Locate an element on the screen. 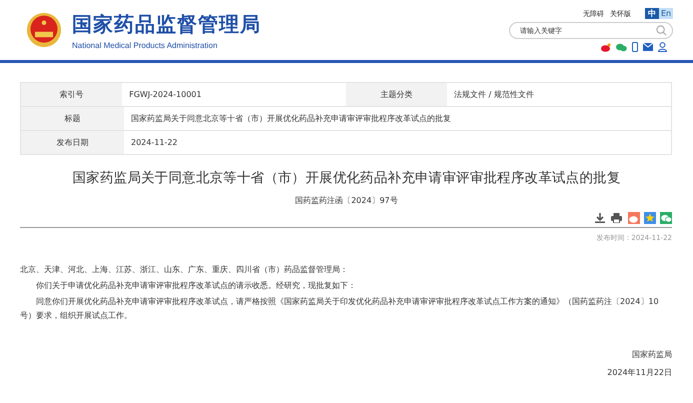  table-label-cell: 索引号 is located at coordinates (71, 94).